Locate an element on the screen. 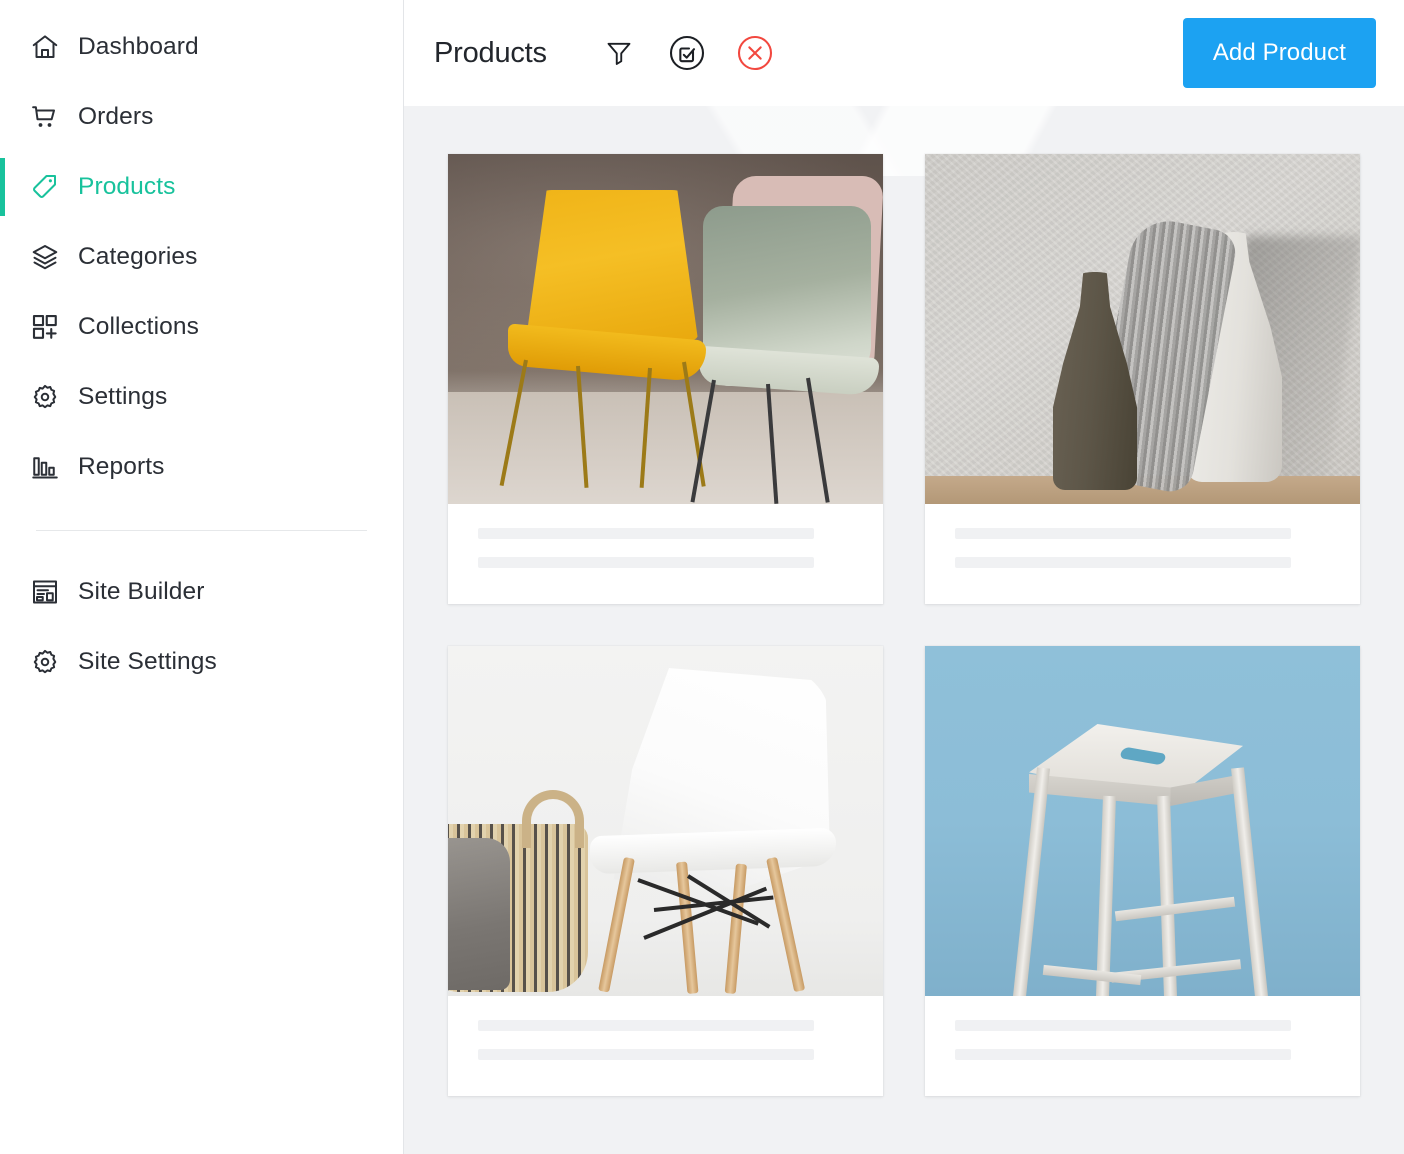 The height and width of the screenshot is (1154, 1404). layout-builder-icon is located at coordinates (45, 592).